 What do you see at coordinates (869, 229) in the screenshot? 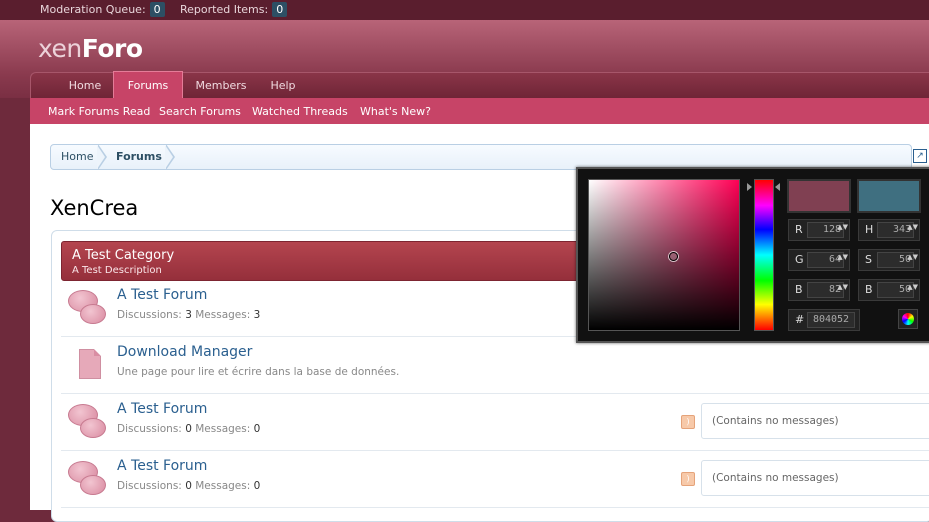
I see `hue-label: H` at bounding box center [869, 229].